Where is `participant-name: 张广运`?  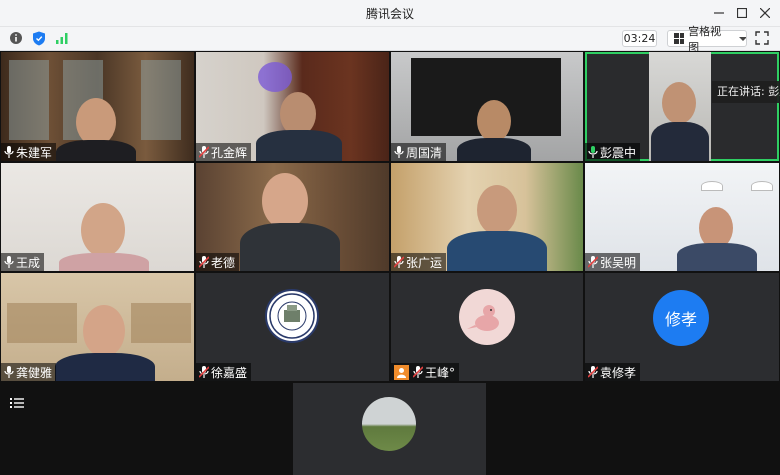
participant-name: 张广运 is located at coordinates (424, 262).